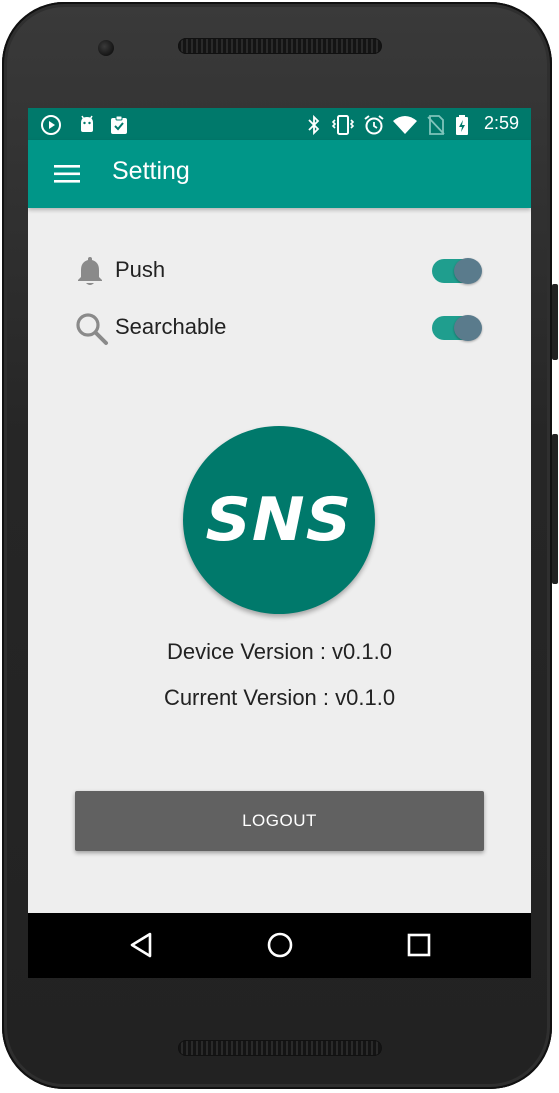 Image resolution: width=559 pixels, height=1093 pixels. Describe the element at coordinates (279, 124) in the screenshot. I see `status-bar: 2:59` at that location.